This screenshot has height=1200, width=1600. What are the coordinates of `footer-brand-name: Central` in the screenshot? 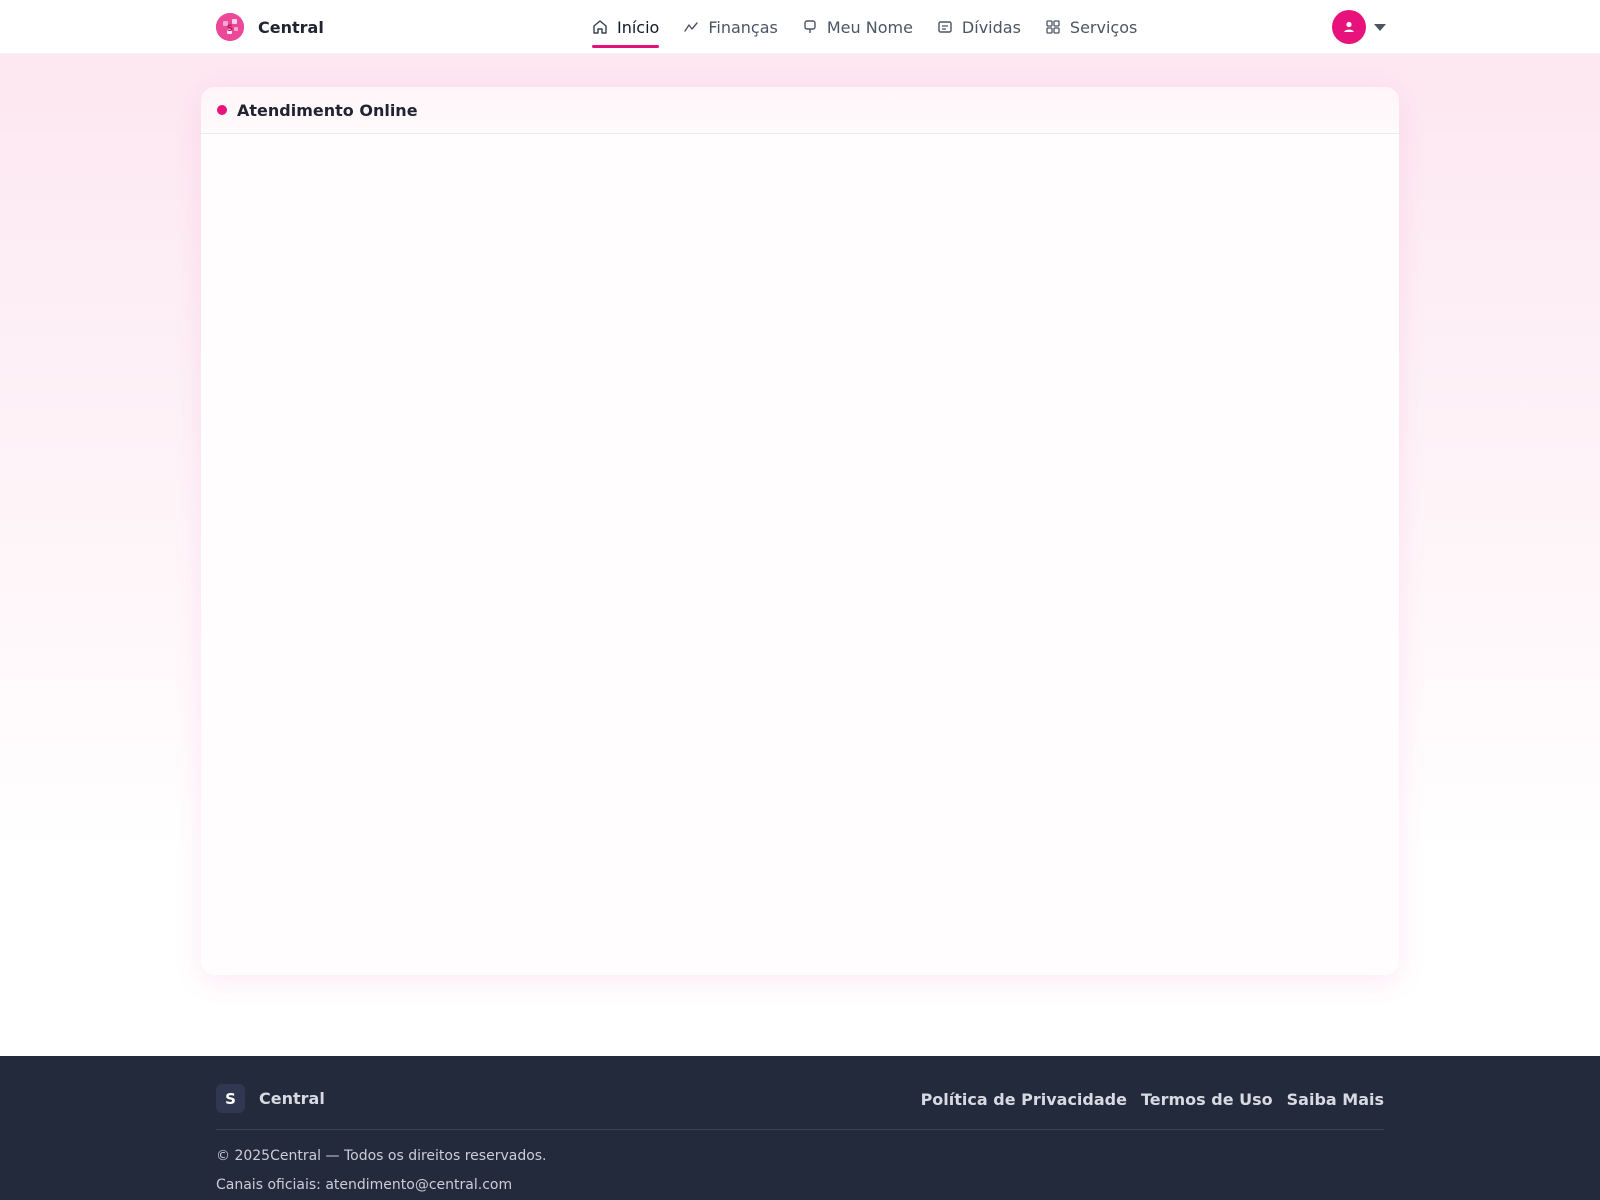 It's located at (292, 1098).